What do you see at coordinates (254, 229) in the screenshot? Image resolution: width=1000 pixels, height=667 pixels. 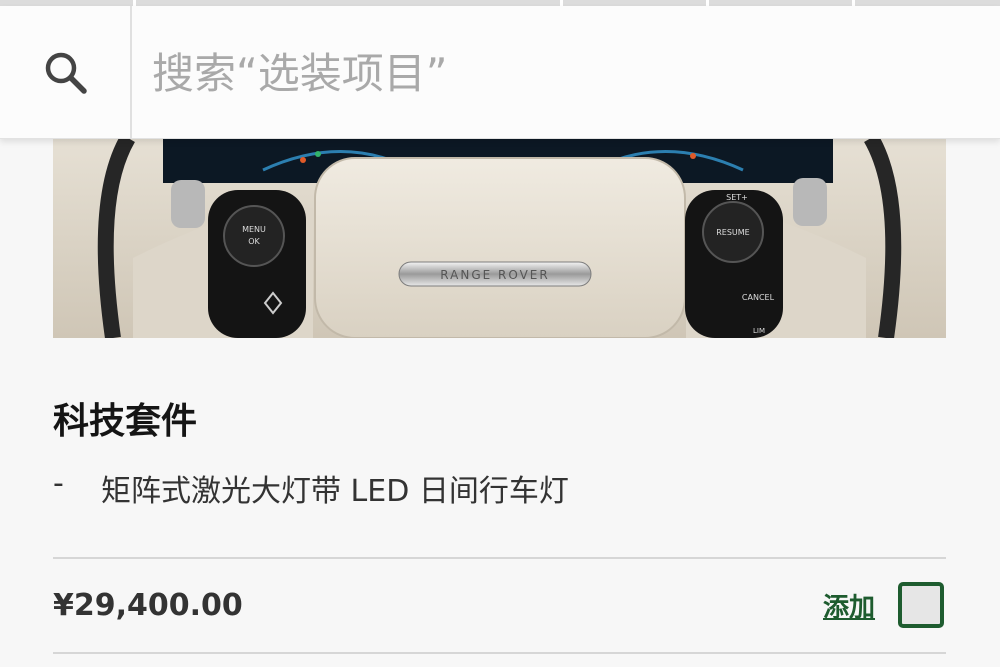 I see `menu-label: MENU` at bounding box center [254, 229].